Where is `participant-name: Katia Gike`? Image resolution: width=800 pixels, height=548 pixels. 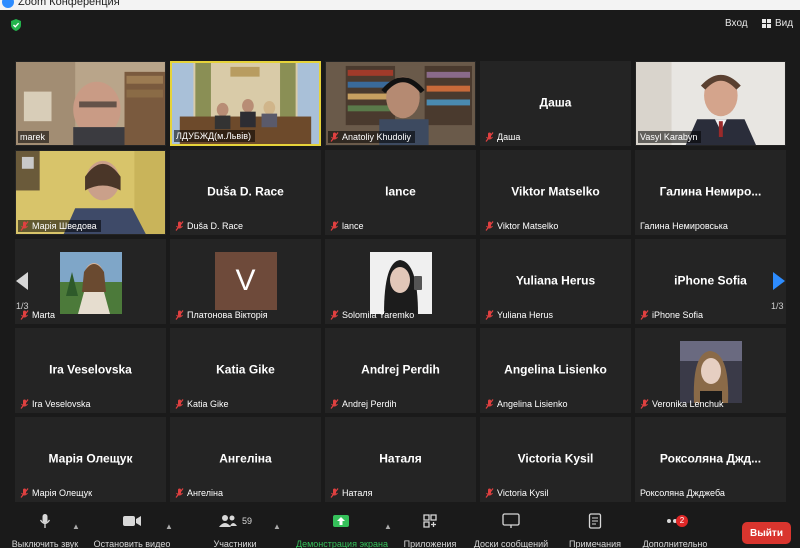
participant-name: Katia Gike is located at coordinates (208, 404).